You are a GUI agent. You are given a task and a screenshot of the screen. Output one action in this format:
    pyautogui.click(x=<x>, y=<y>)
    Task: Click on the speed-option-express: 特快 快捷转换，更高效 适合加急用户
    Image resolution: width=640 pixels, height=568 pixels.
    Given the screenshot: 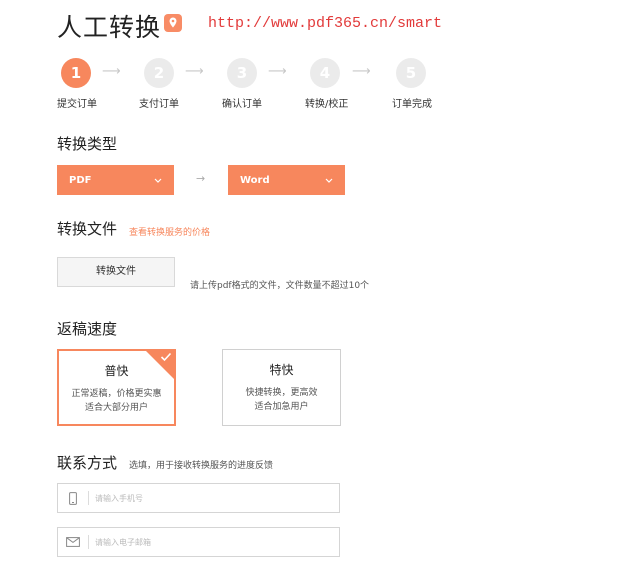 What is the action you would take?
    pyautogui.click(x=281, y=387)
    